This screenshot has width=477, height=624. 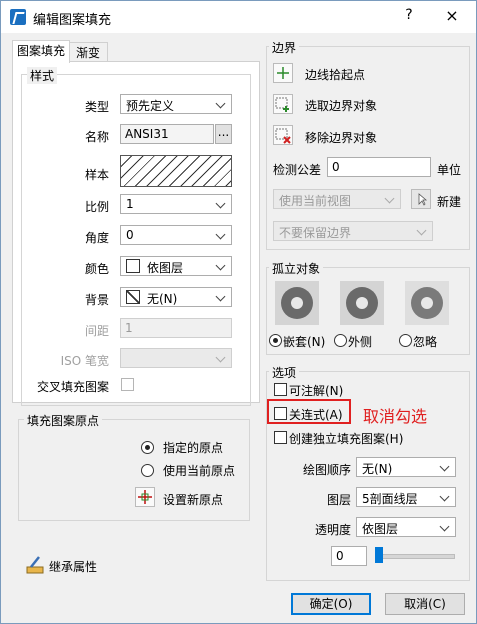 What do you see at coordinates (63, 420) in the screenshot?
I see `origin-group-title: 填充图案原点` at bounding box center [63, 420].